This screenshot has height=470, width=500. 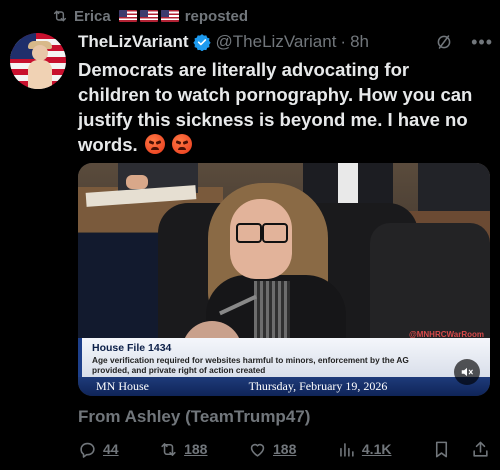 I want to click on author-display-name: TheLizVariant, so click(x=133, y=42).